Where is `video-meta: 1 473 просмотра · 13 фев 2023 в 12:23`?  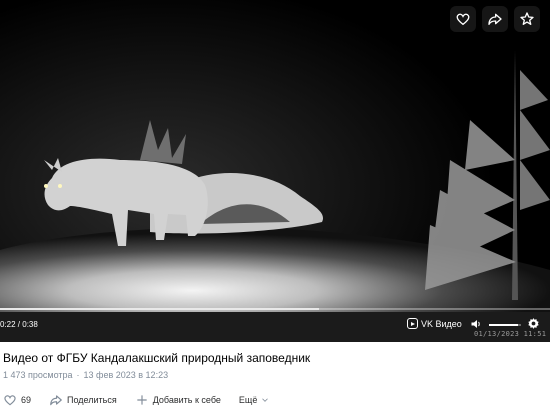
video-meta: 1 473 просмотра · 13 фев 2023 в 12:23 is located at coordinates (85, 375).